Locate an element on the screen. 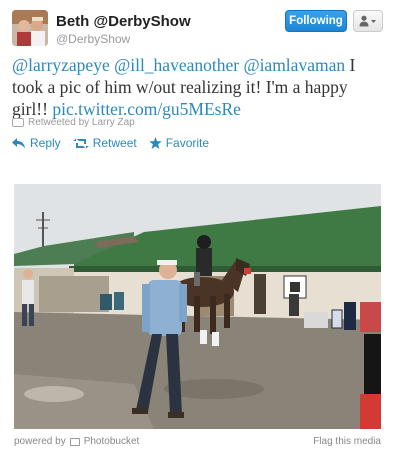  reply-label: Reply is located at coordinates (45, 143).